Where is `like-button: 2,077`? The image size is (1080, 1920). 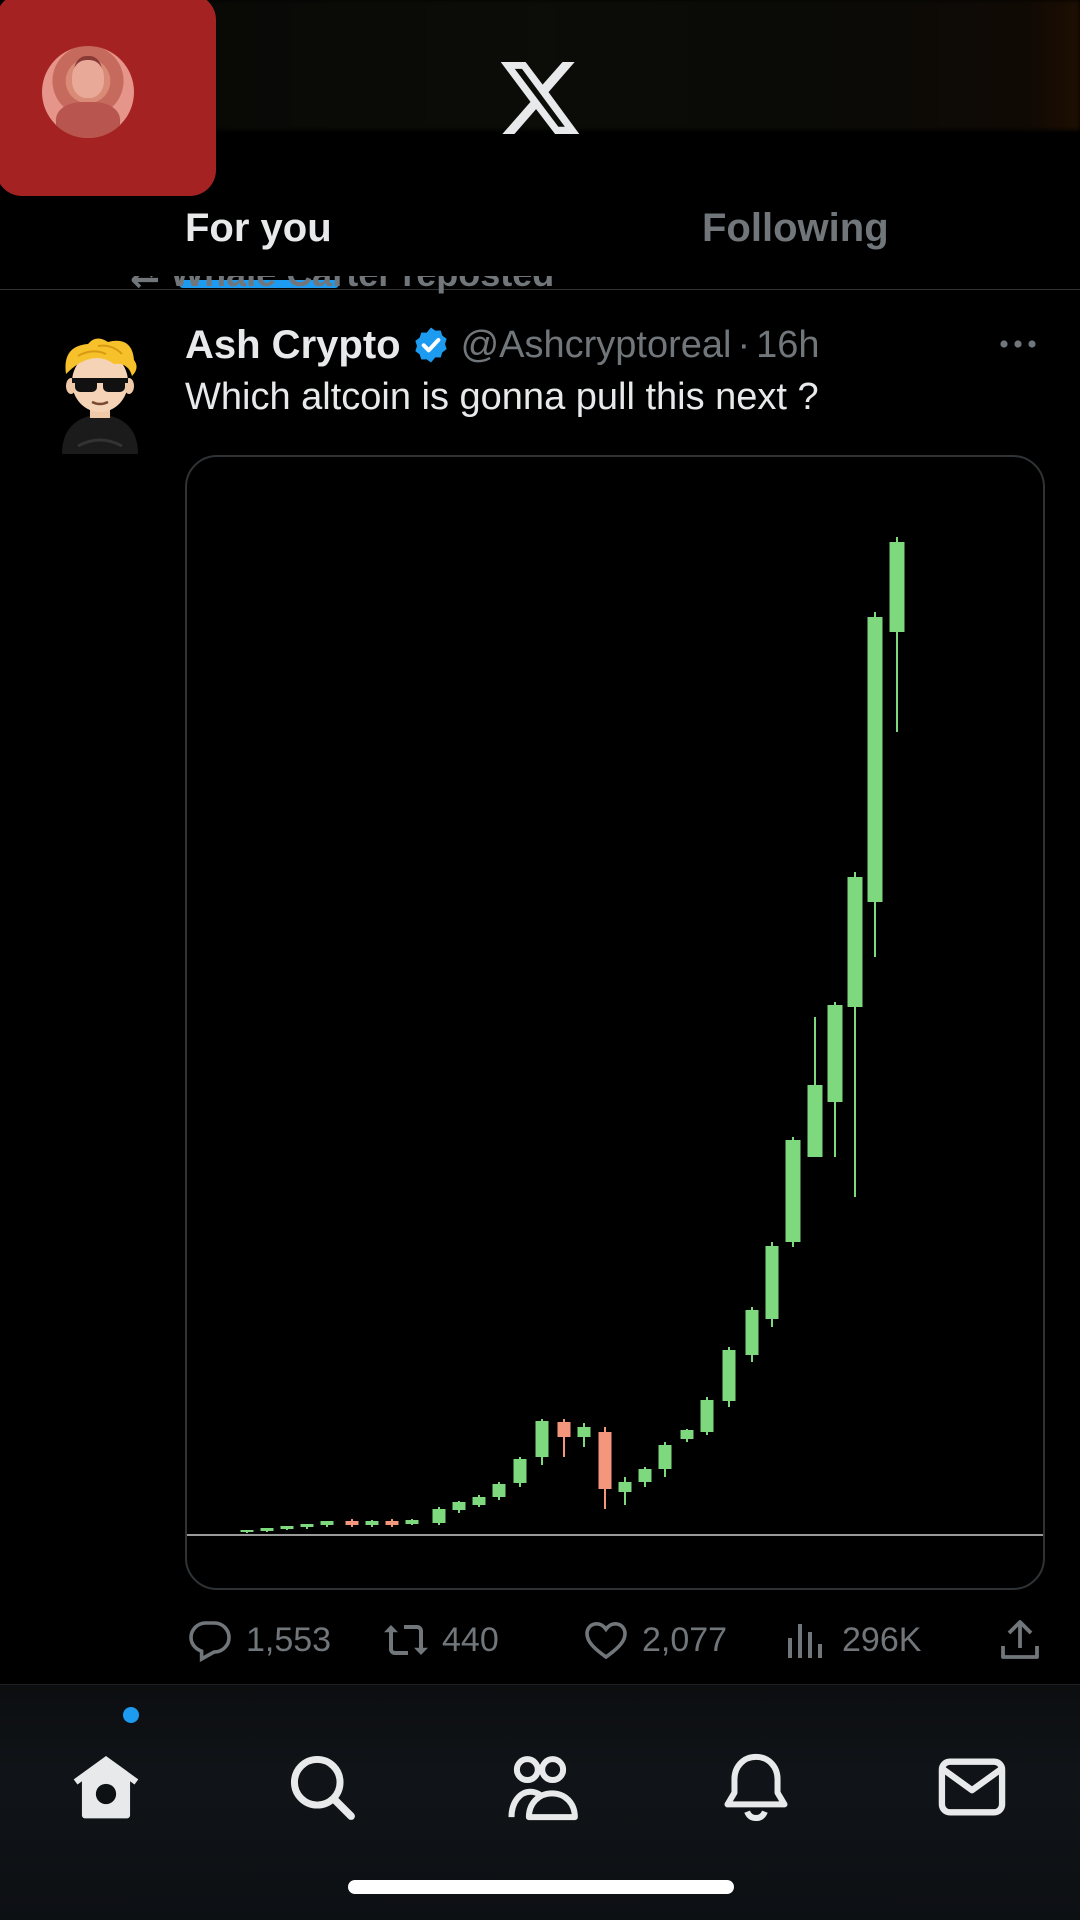 like-button: 2,077 is located at coordinates (654, 1640).